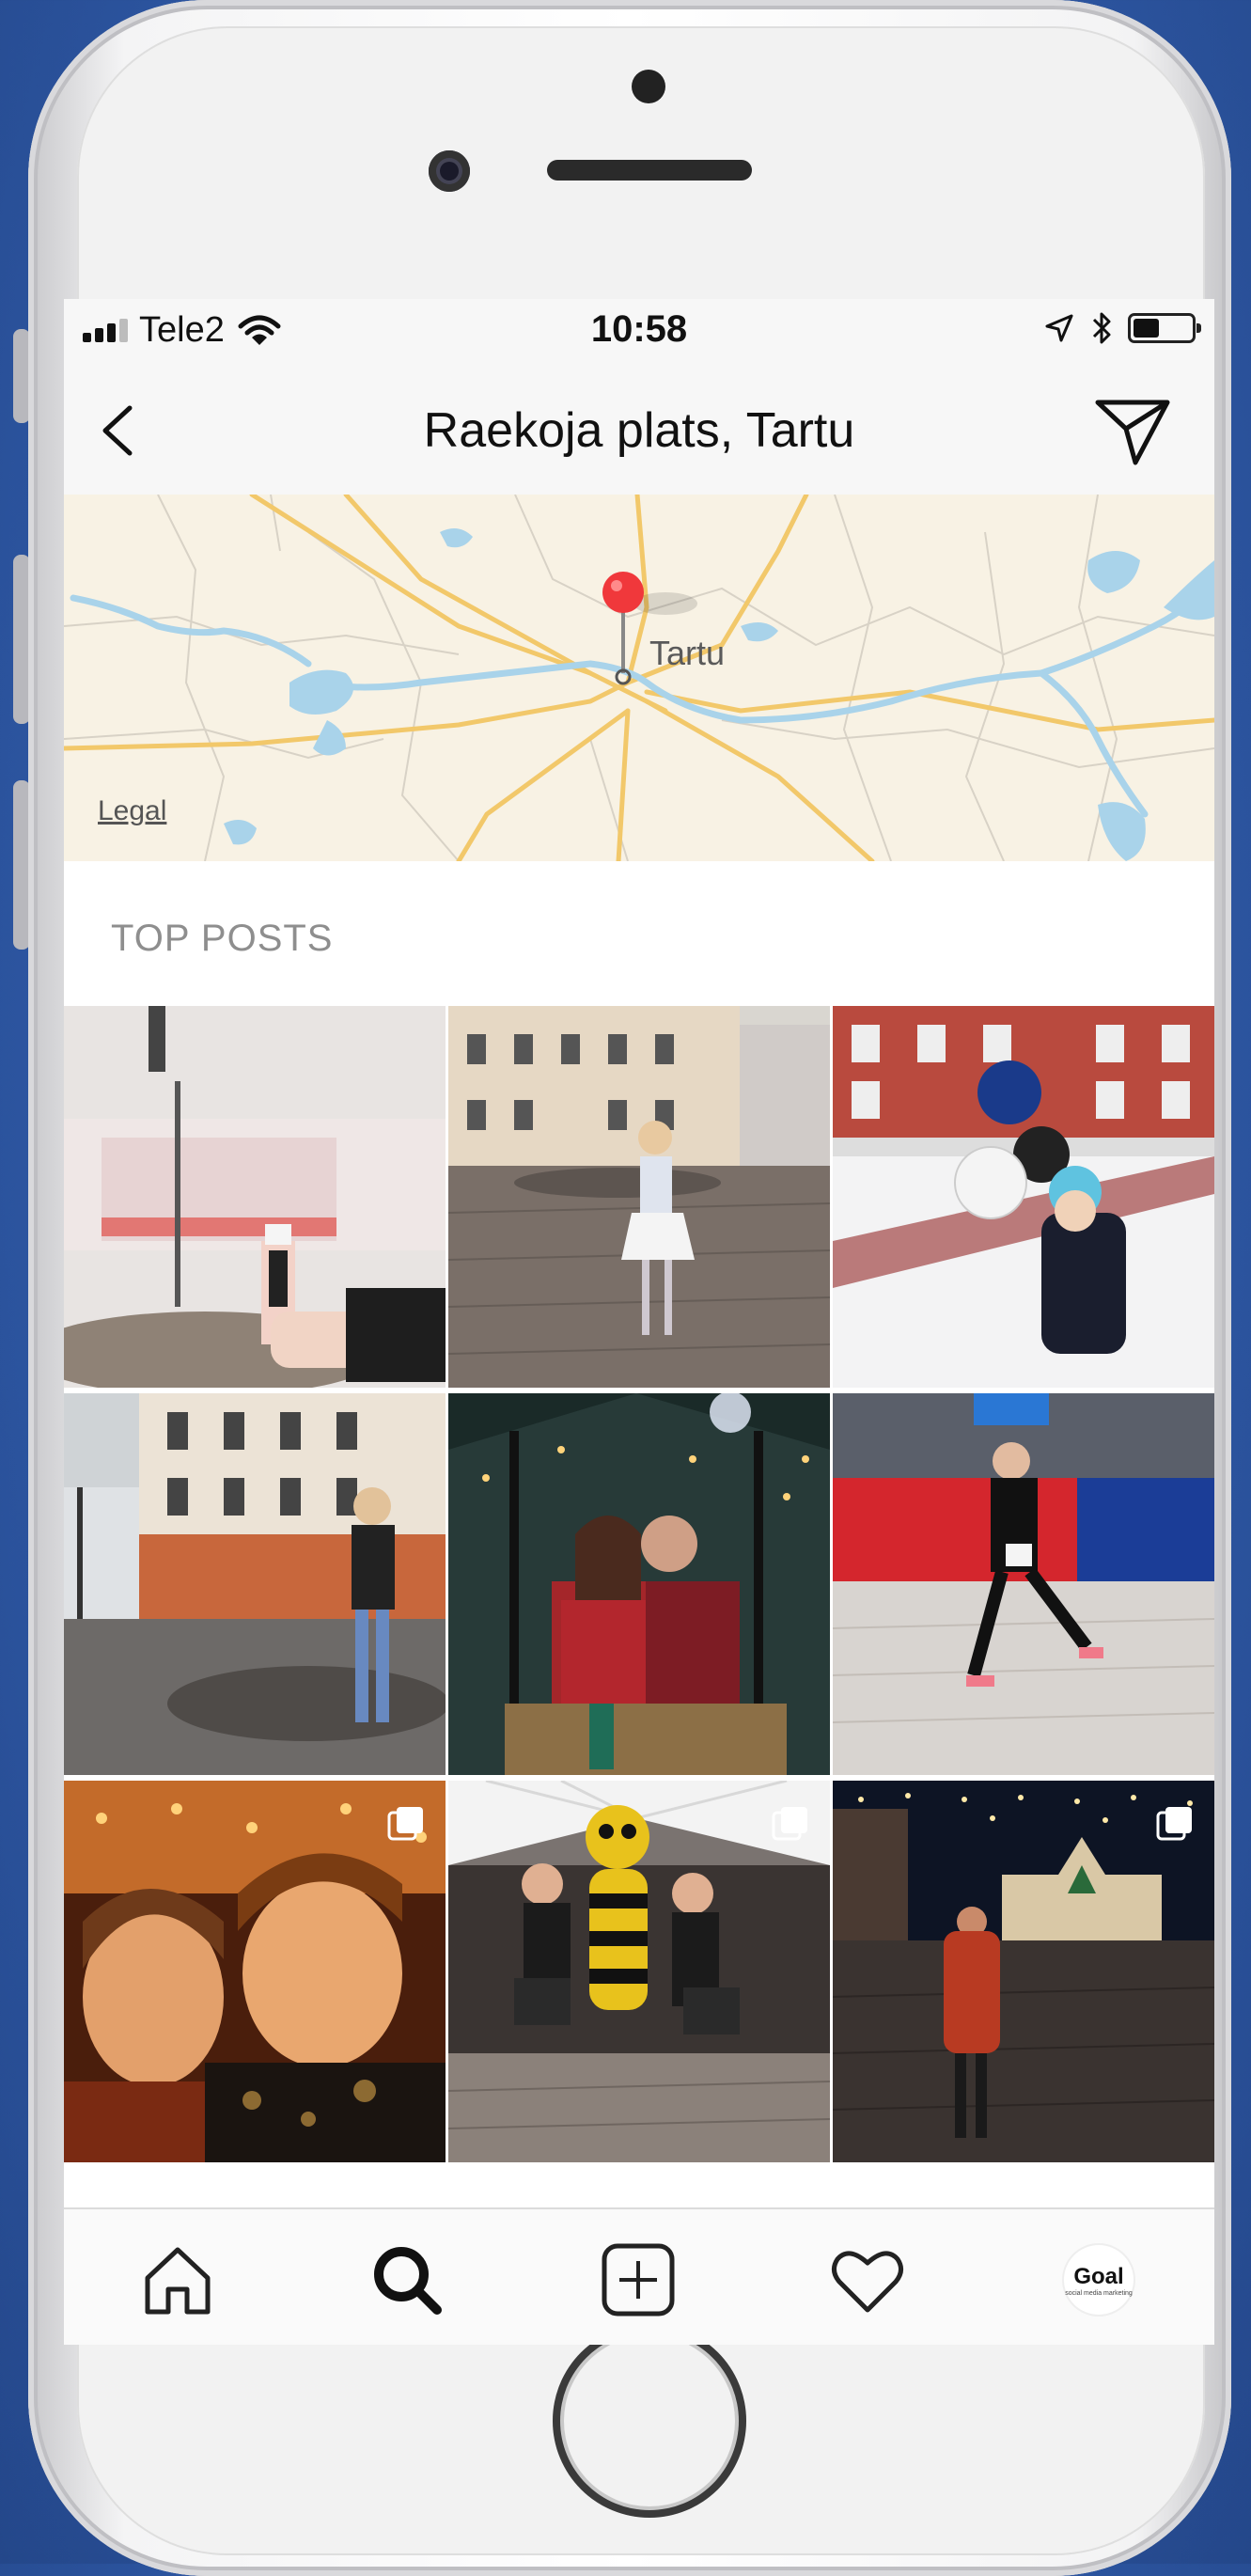 The width and height of the screenshot is (1251, 2576). Describe the element at coordinates (1059, 328) in the screenshot. I see `location-arrow-icon` at that location.